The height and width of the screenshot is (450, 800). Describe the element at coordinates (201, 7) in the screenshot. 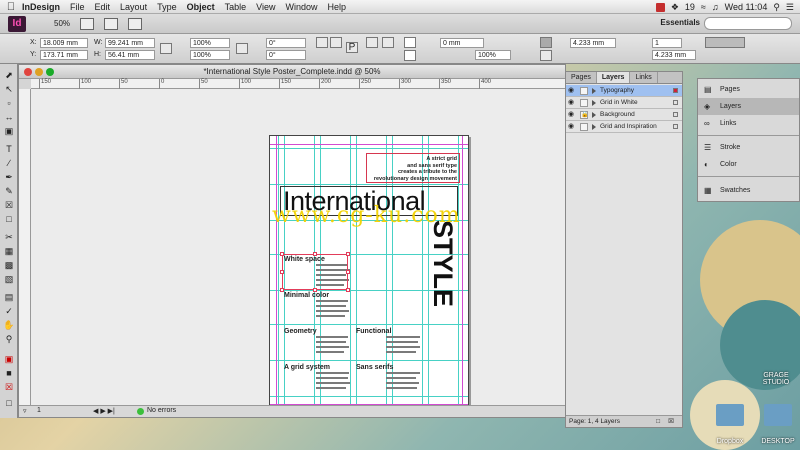

I see `menu-object: Object` at that location.